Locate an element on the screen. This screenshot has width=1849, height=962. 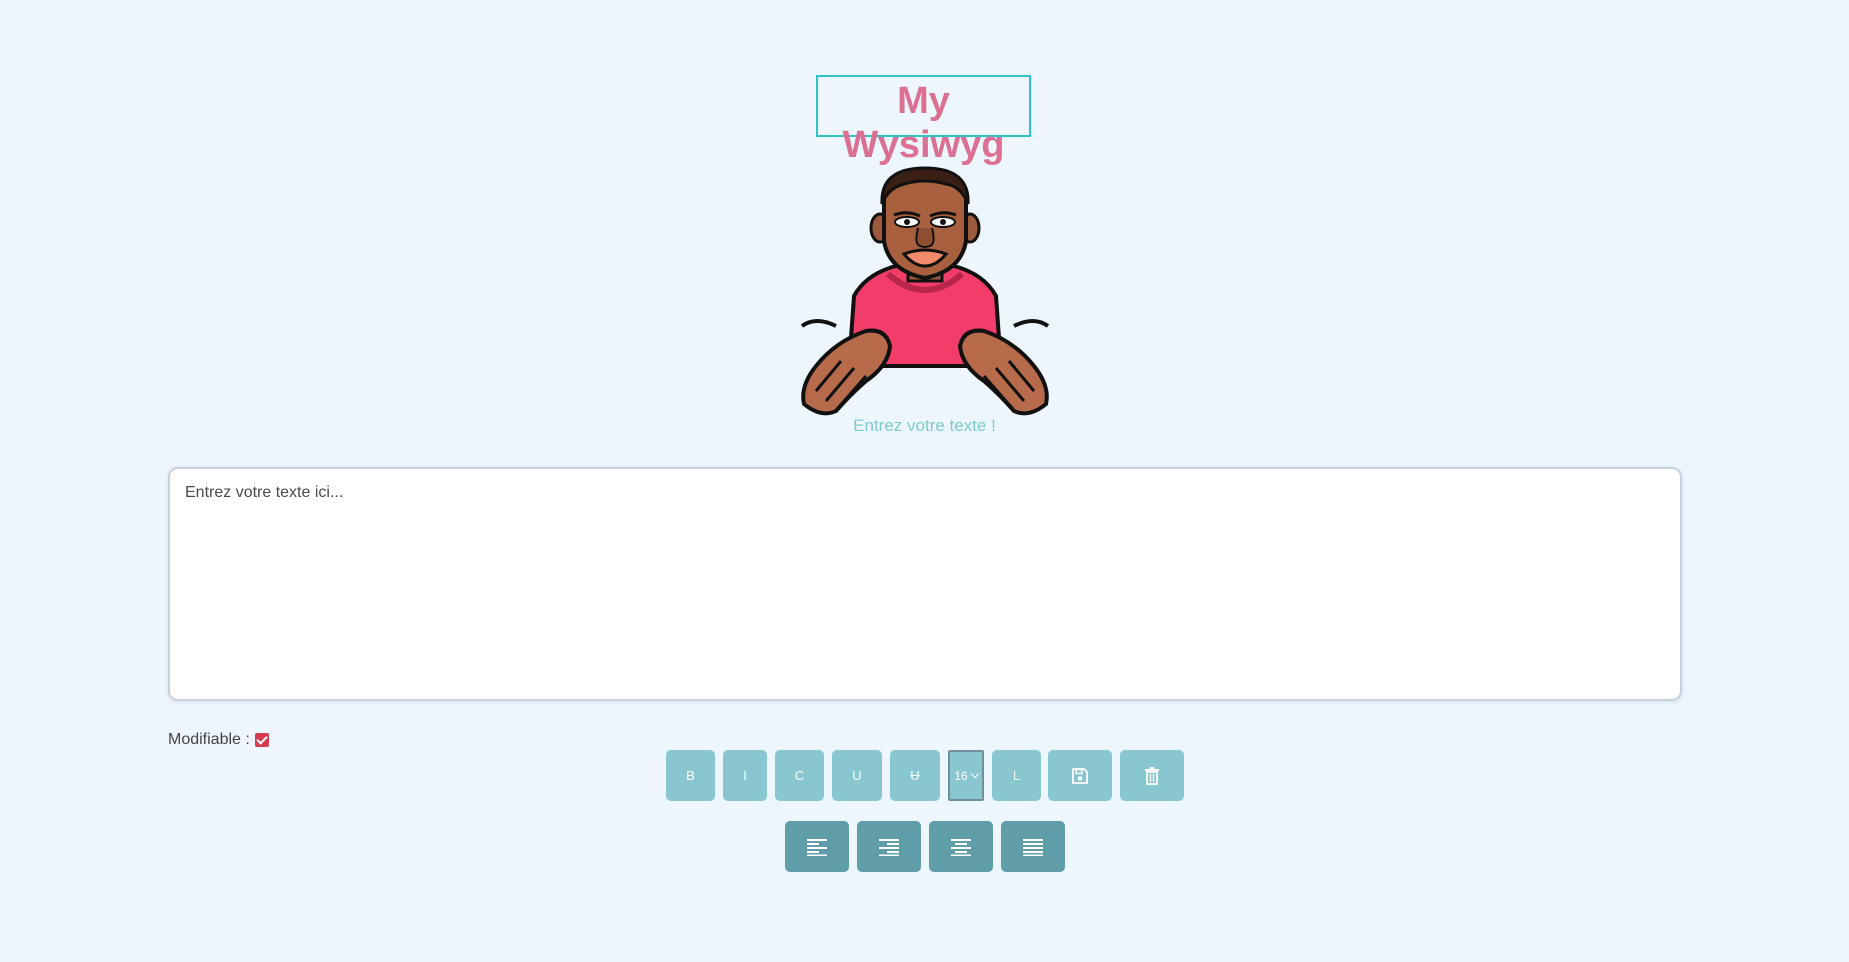
align-center-icon is located at coordinates (961, 847).